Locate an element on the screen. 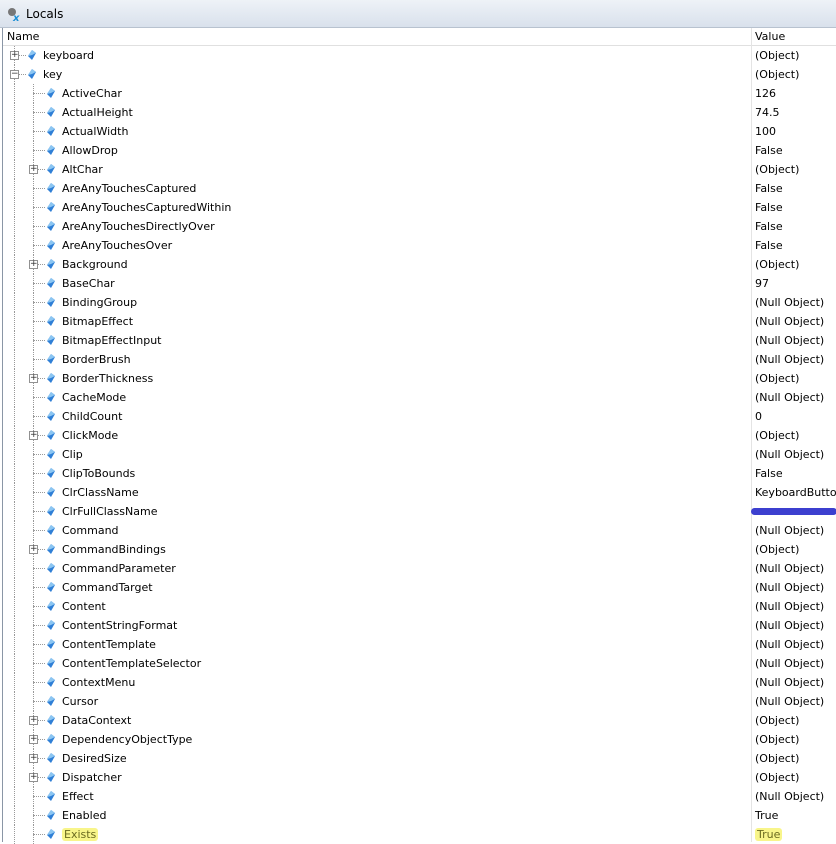  tree-row: AreAnyTouchesCapturedWithin False is located at coordinates (419, 207).